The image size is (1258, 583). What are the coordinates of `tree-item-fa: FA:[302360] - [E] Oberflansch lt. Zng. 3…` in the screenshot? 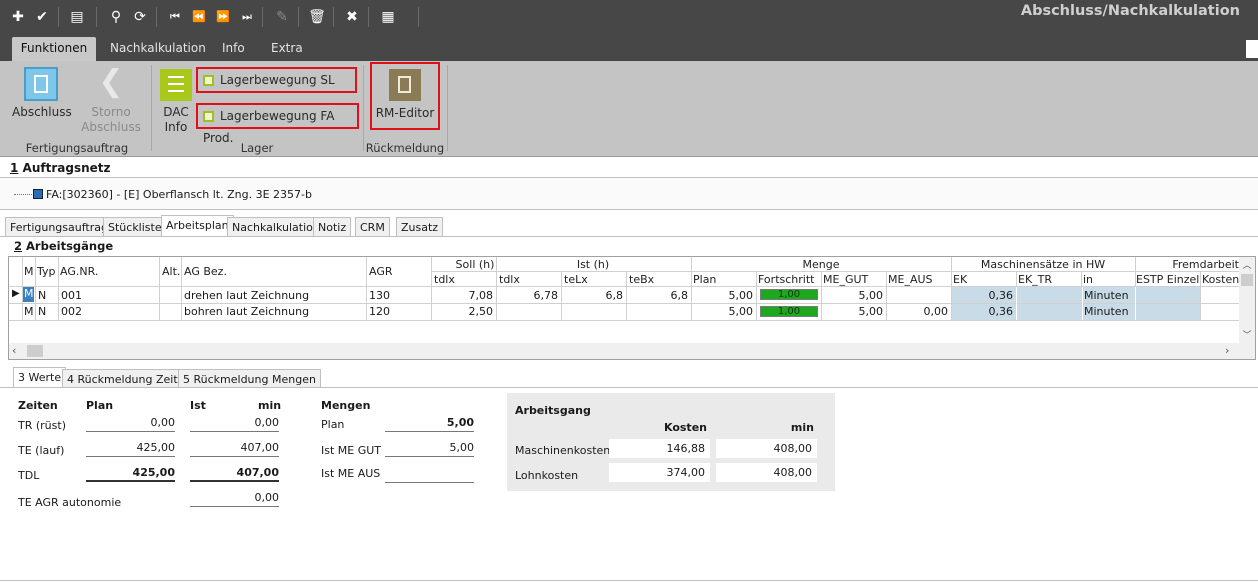 It's located at (179, 194).